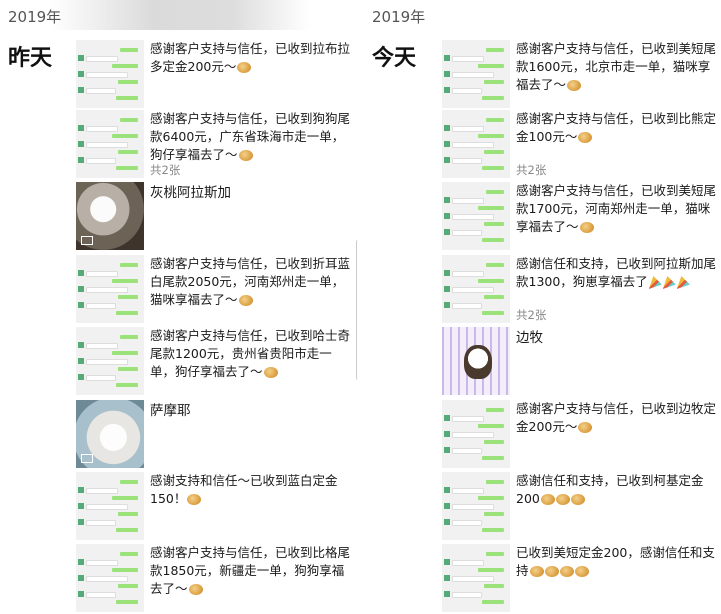 This screenshot has width=721, height=614. I want to click on moment-post: 感谢客户支持与信任，已收到边牧定金200元～, so click(581, 435).